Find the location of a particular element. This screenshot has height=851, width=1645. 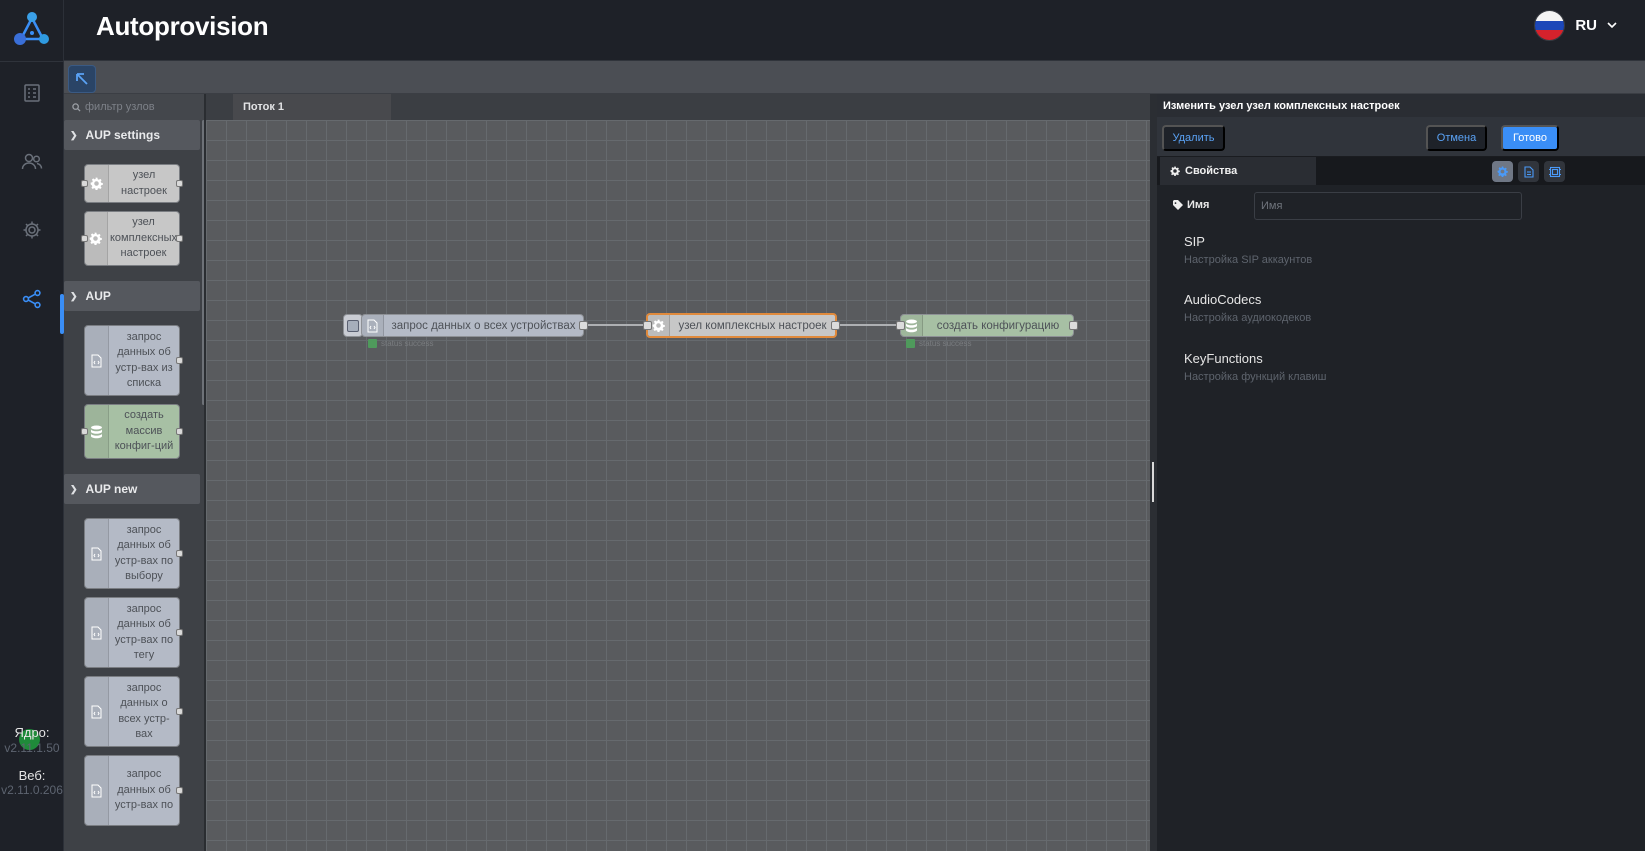

section-keyfunctions: KeyFunctions Настройка функций клавиш is located at coordinates (1255, 367).